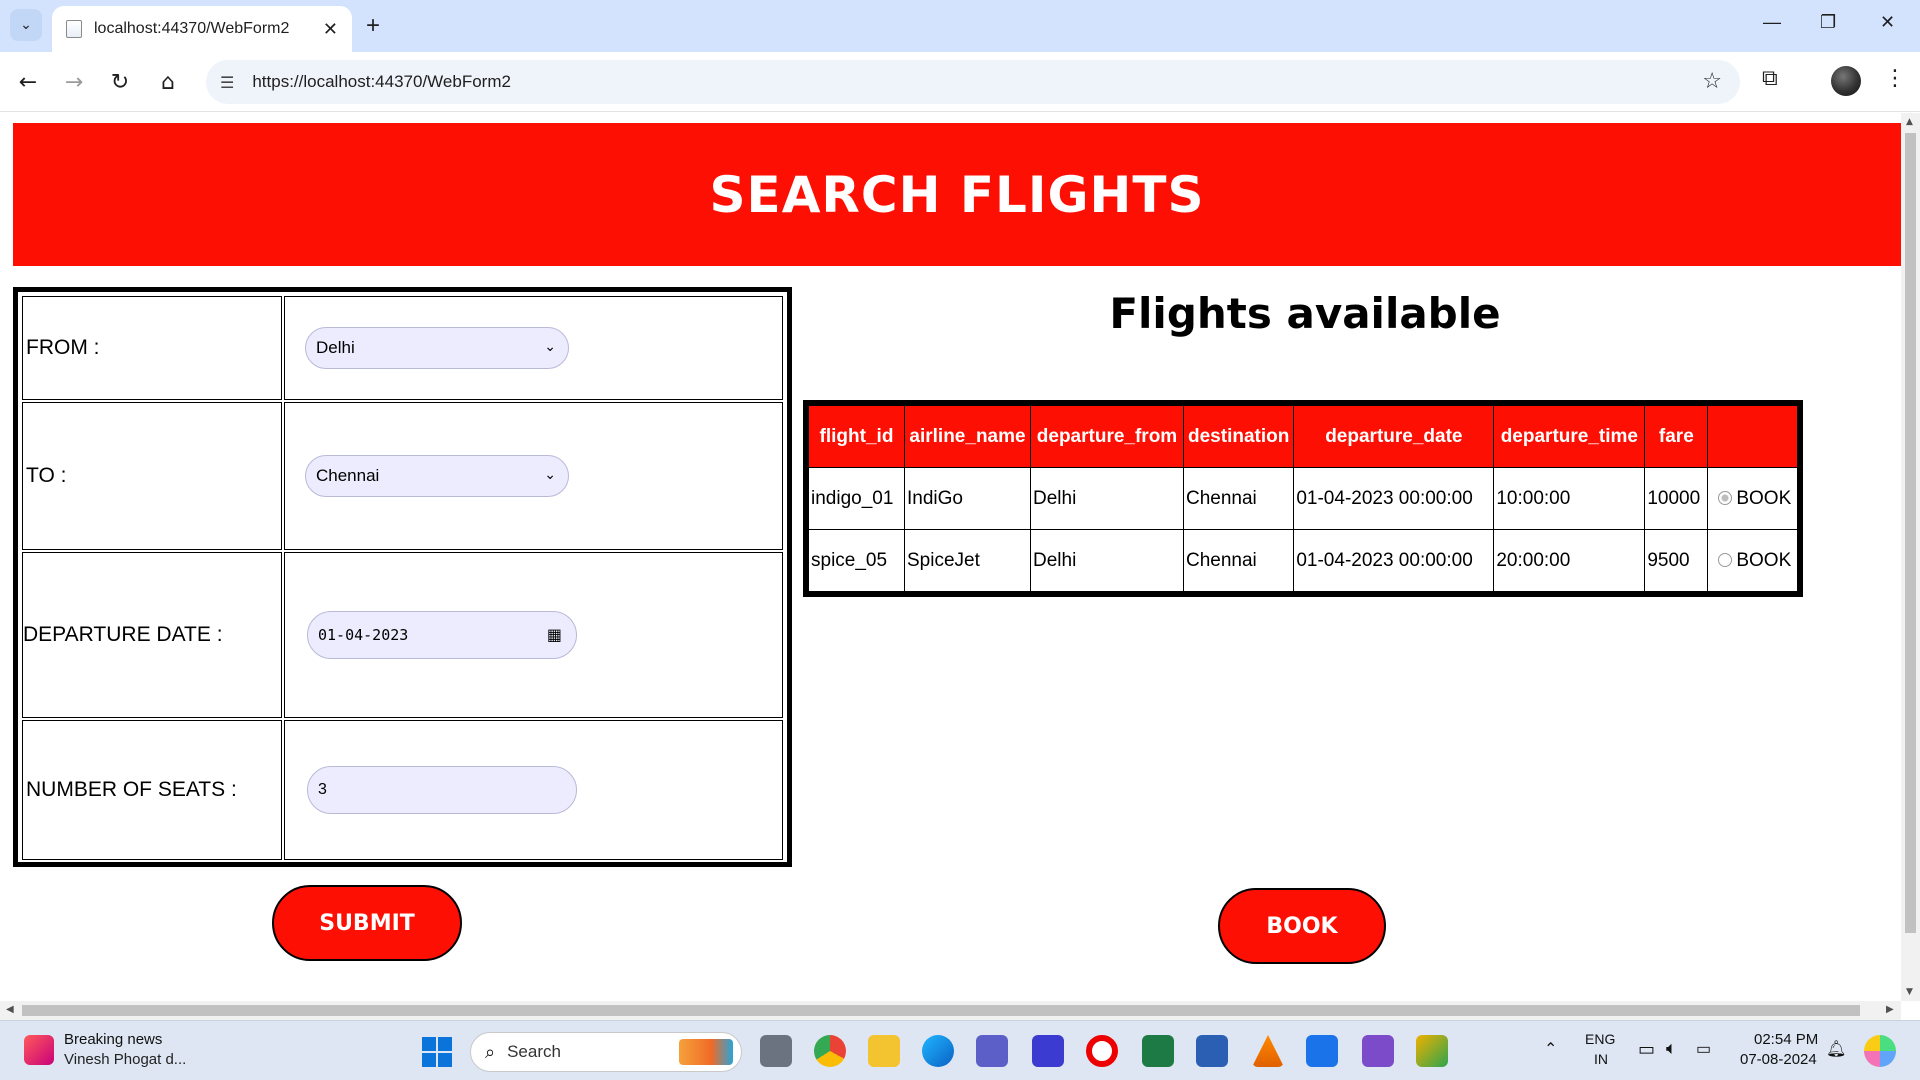 This screenshot has height=1080, width=1920. Describe the element at coordinates (1703, 1049) in the screenshot. I see `battery-icon: ▭` at that location.